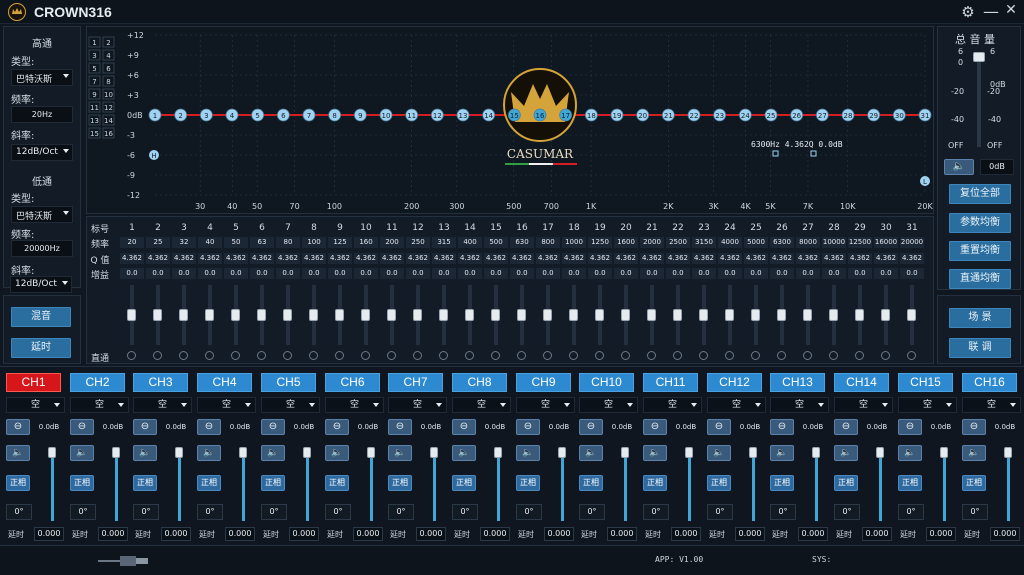  Describe the element at coordinates (42, 214) in the screenshot. I see `lowpass-type-select: 巴特沃斯` at that location.